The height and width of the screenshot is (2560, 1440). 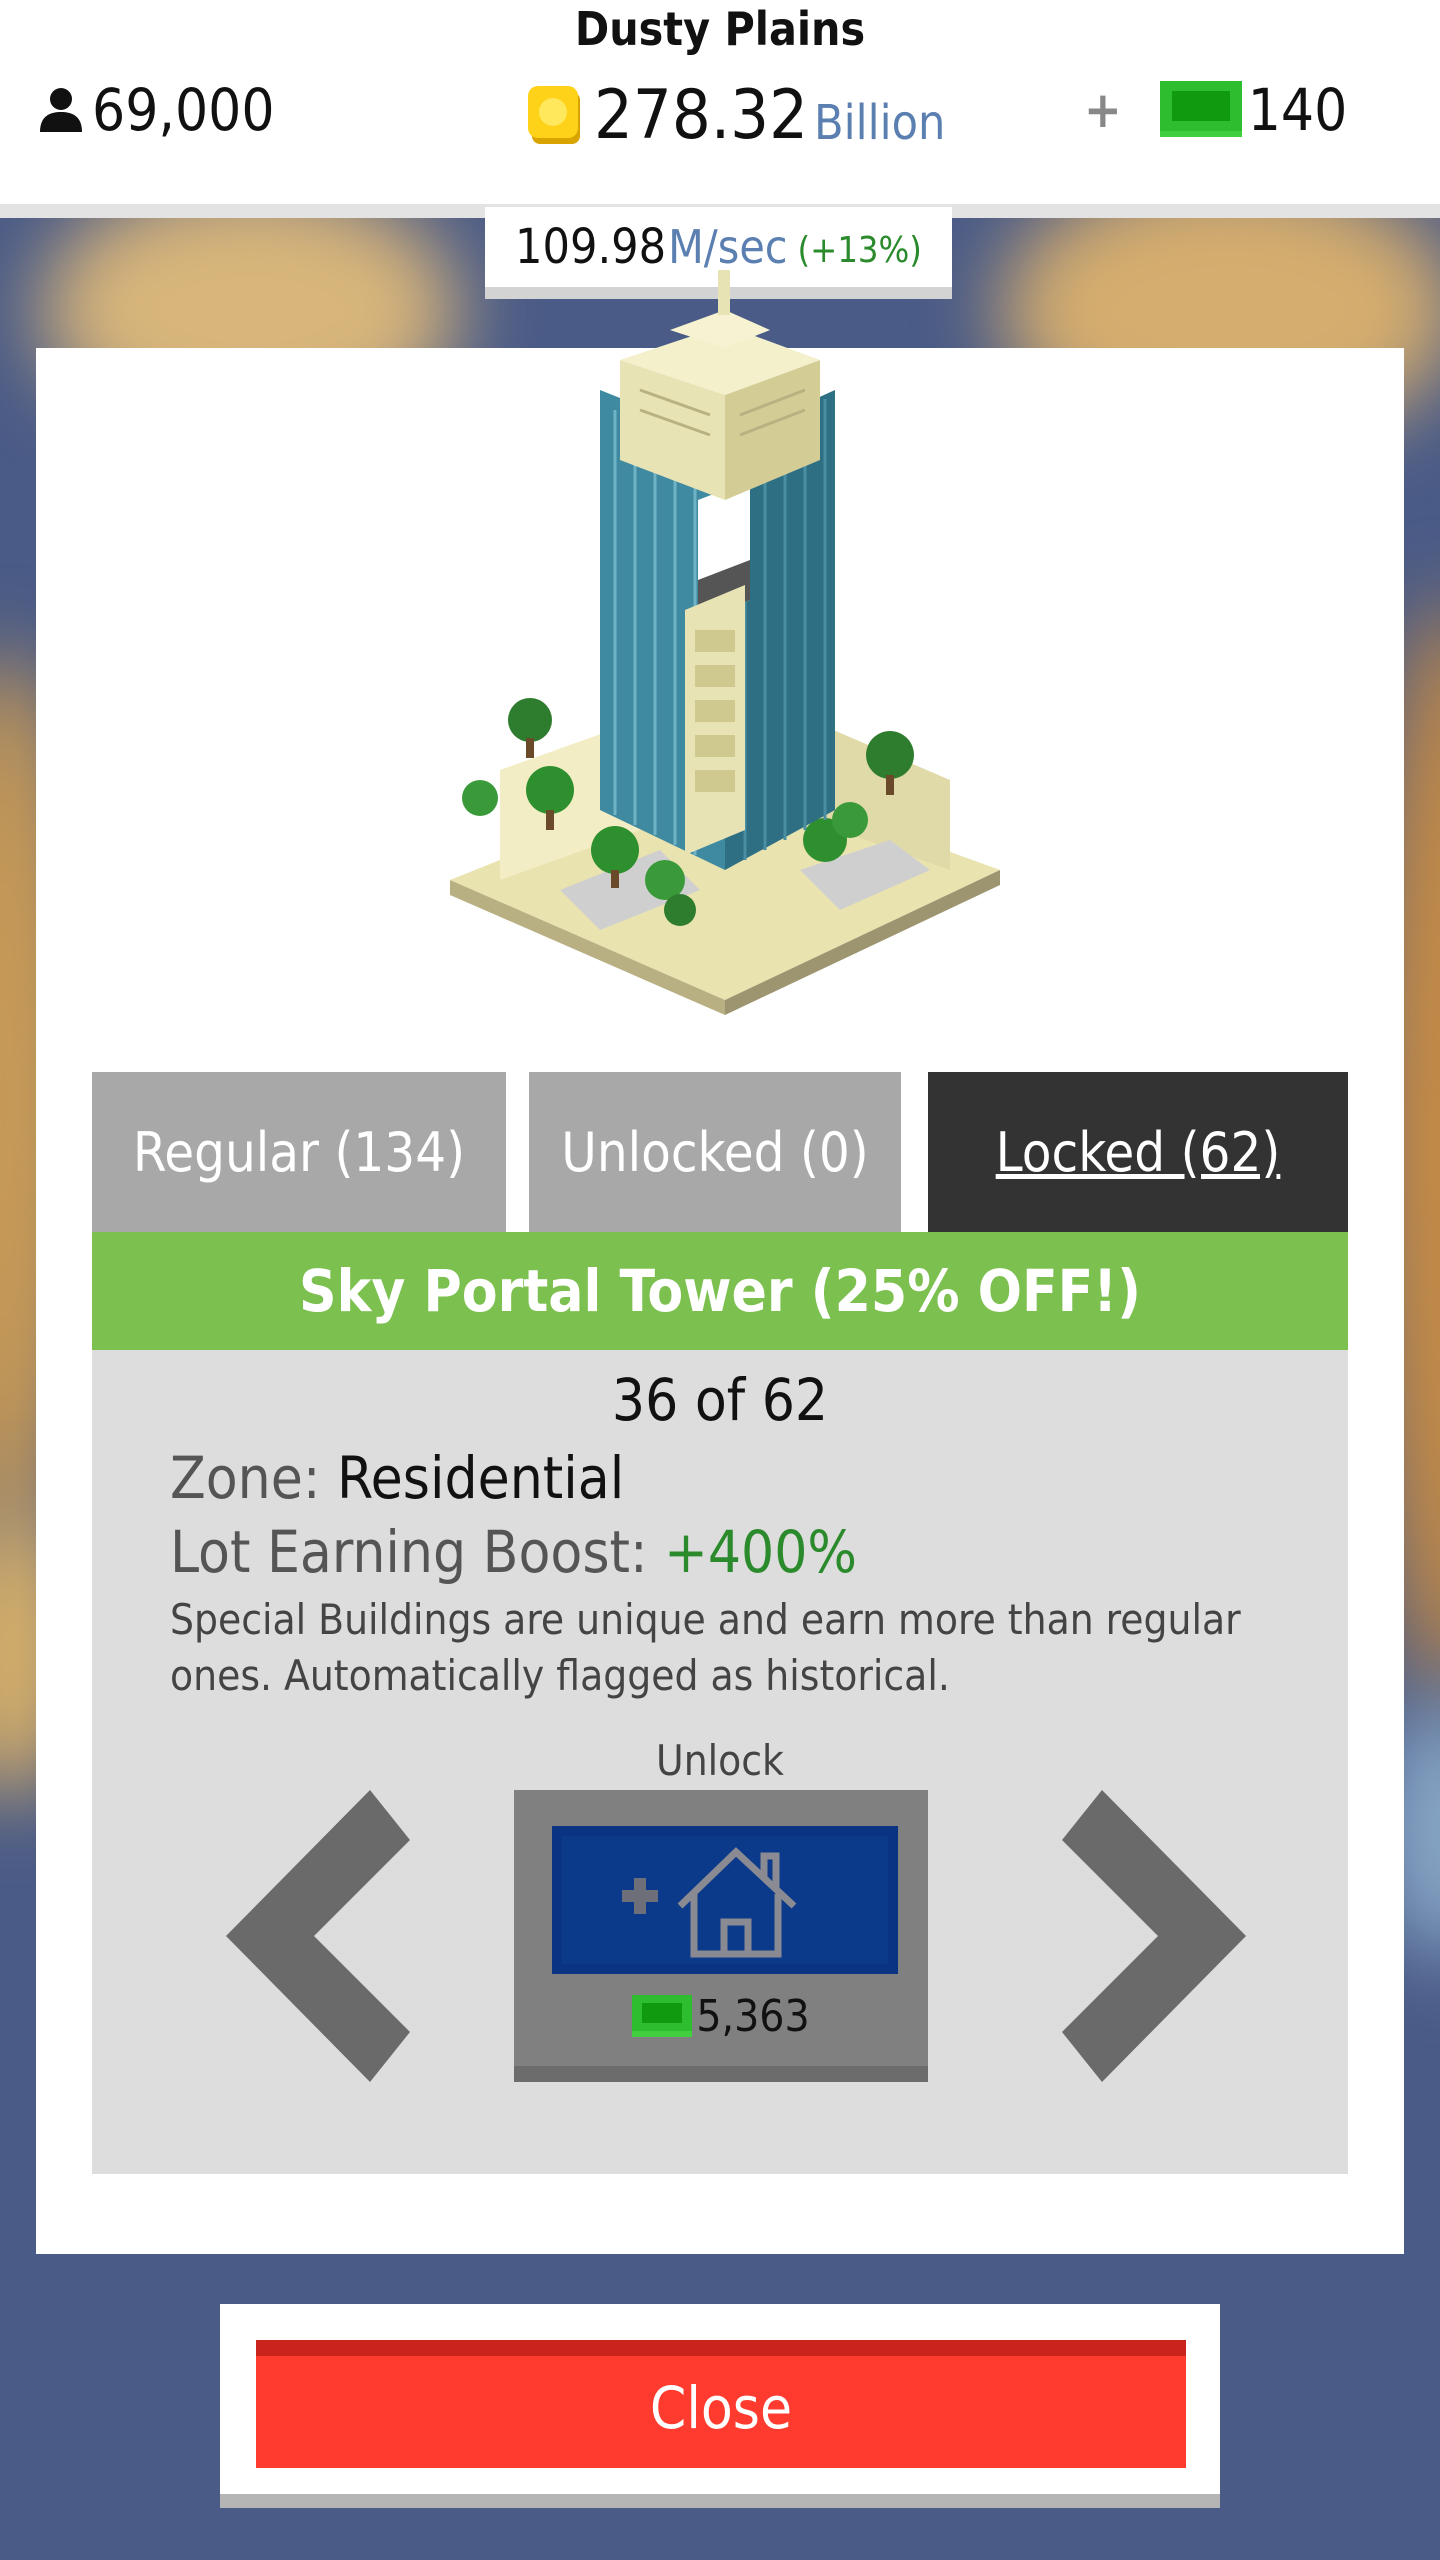 What do you see at coordinates (725, 642) in the screenshot?
I see `building-image` at bounding box center [725, 642].